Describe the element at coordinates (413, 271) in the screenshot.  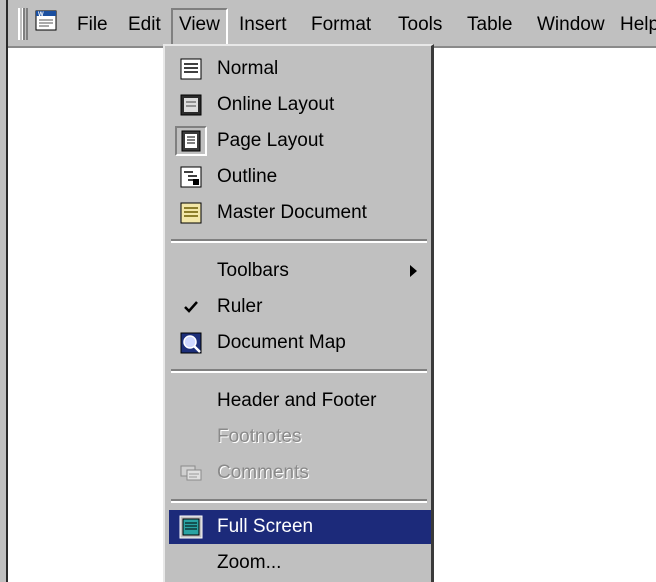
I see `submenu-arrow-icon` at that location.